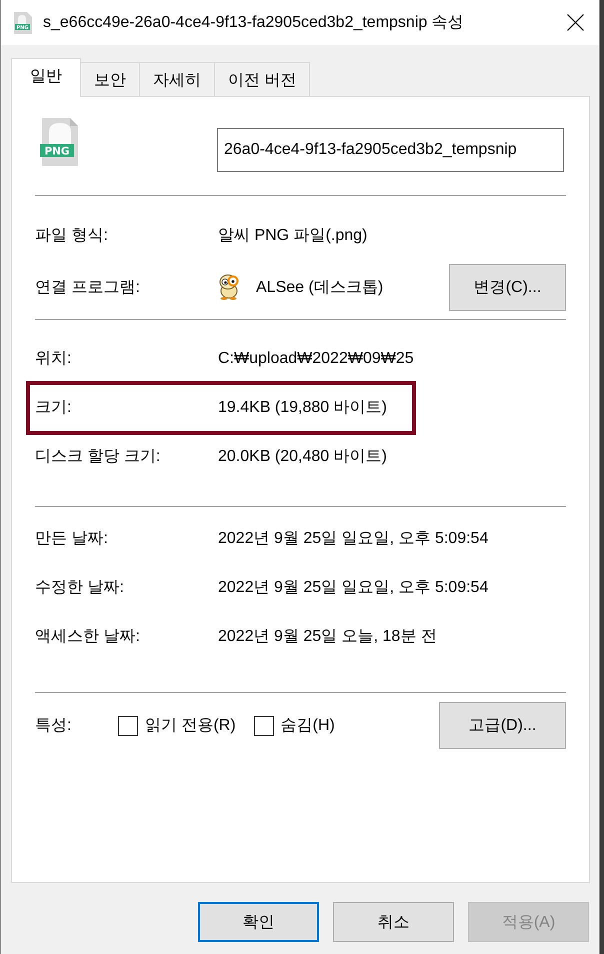 This screenshot has height=954, width=604. Describe the element at coordinates (327, 637) in the screenshot. I see `property-value: 2022년 9월 25일 오늘, 18분 전` at that location.